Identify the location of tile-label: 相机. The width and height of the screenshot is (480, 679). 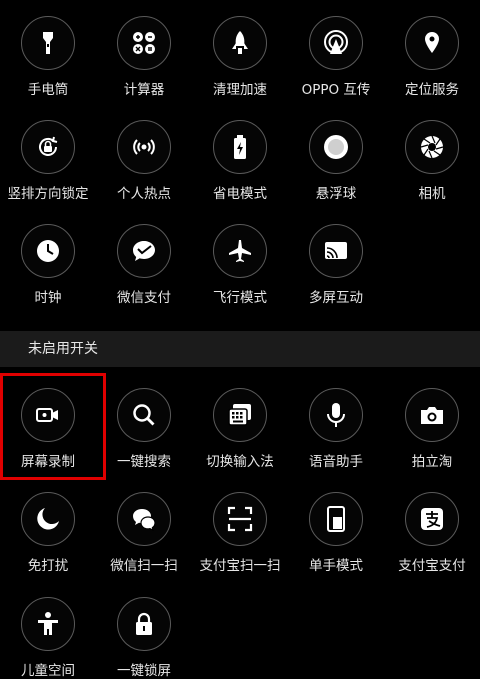
(432, 194).